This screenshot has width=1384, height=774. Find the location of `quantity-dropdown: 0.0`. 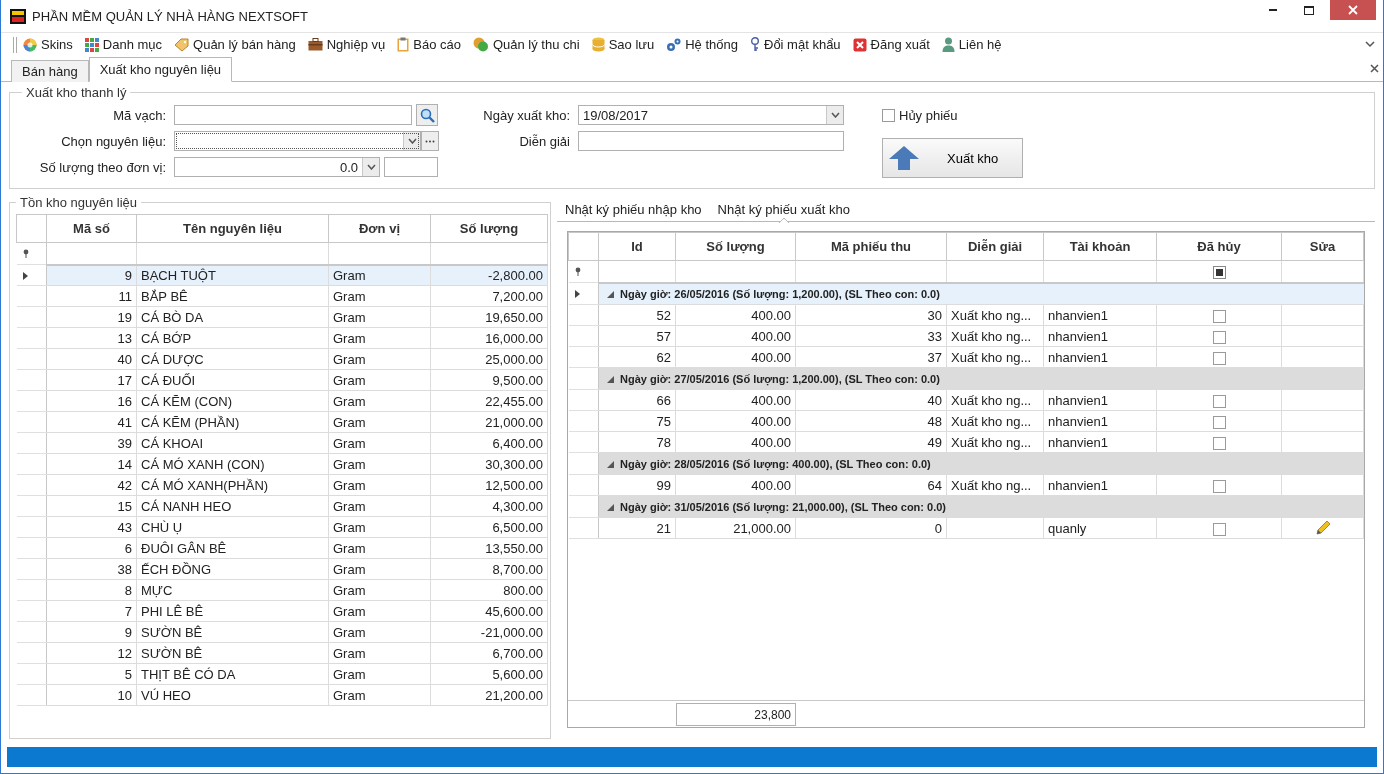

quantity-dropdown: 0.0 is located at coordinates (277, 167).